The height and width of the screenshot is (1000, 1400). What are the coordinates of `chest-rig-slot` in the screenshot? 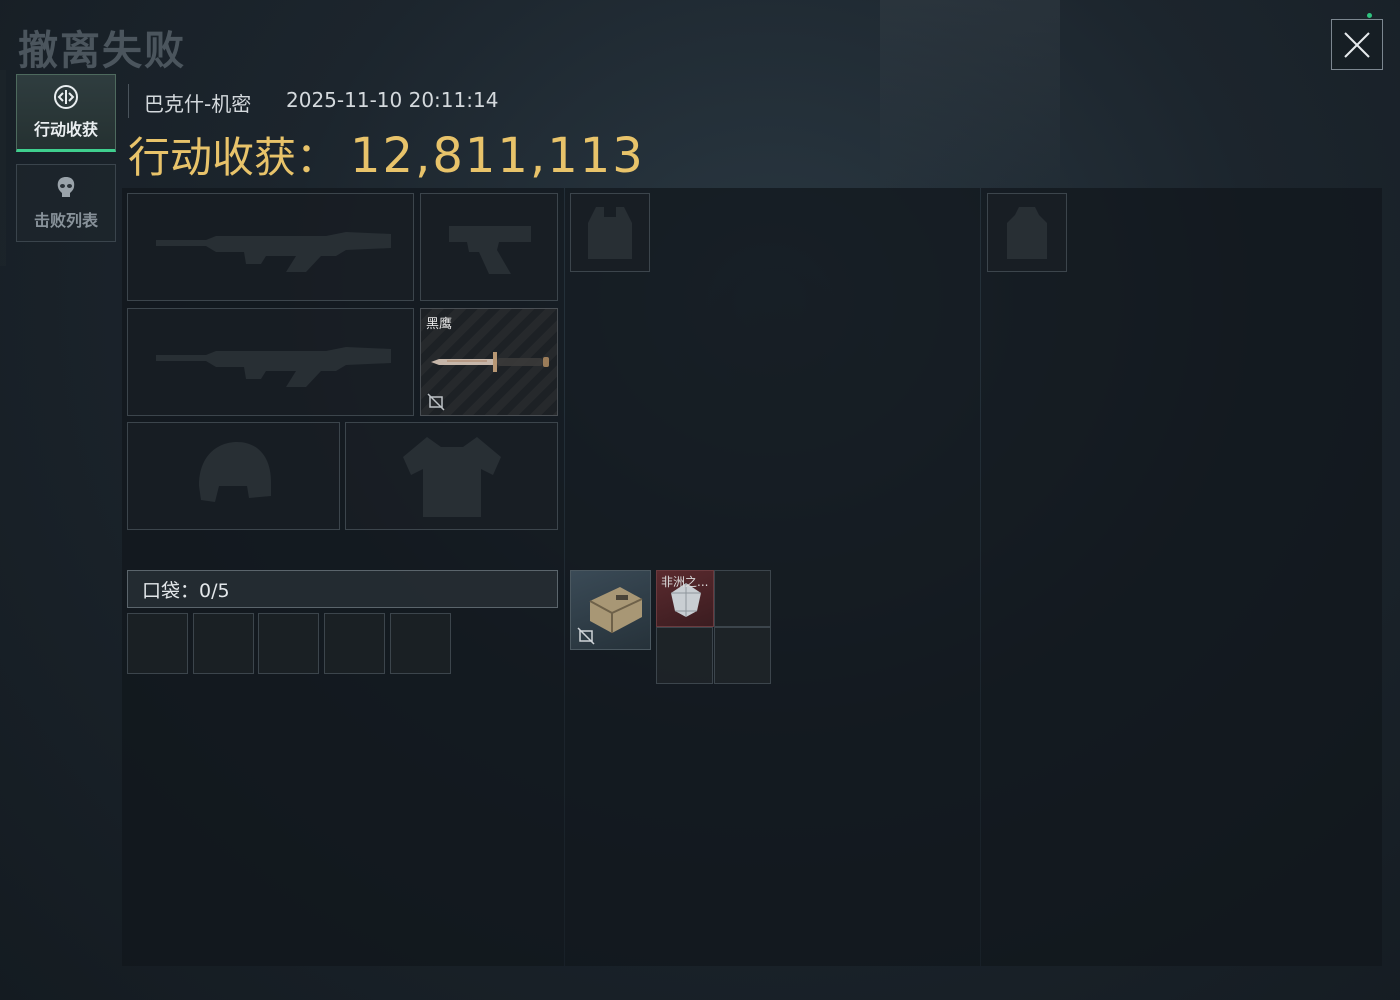 It's located at (610, 232).